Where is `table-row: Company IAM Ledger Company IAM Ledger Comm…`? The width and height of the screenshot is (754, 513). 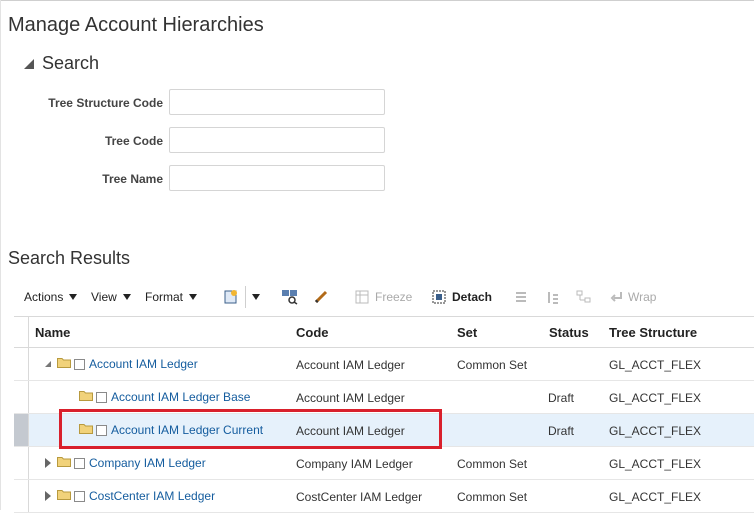
table-row: Company IAM Ledger Company IAM Ledger Comm… is located at coordinates (384, 463).